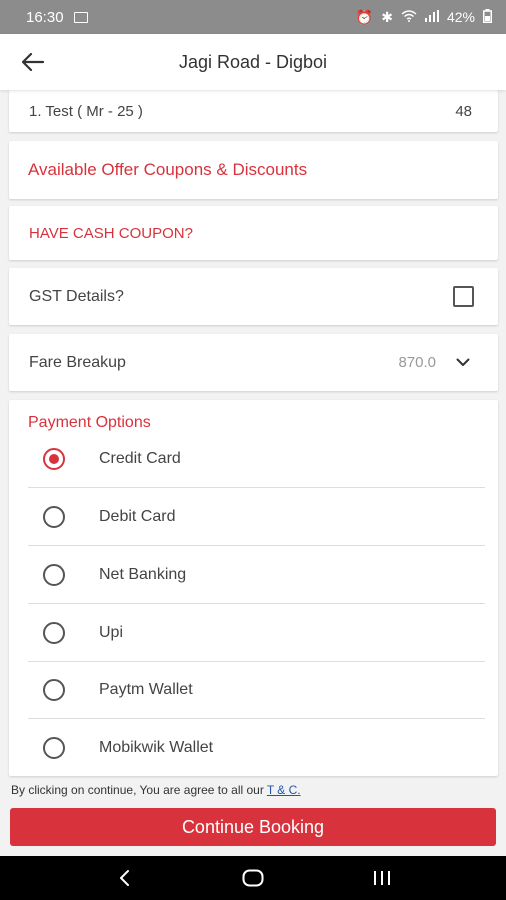 The width and height of the screenshot is (506, 900). I want to click on offers-label: Available Offer Coupons & Discounts, so click(168, 169).